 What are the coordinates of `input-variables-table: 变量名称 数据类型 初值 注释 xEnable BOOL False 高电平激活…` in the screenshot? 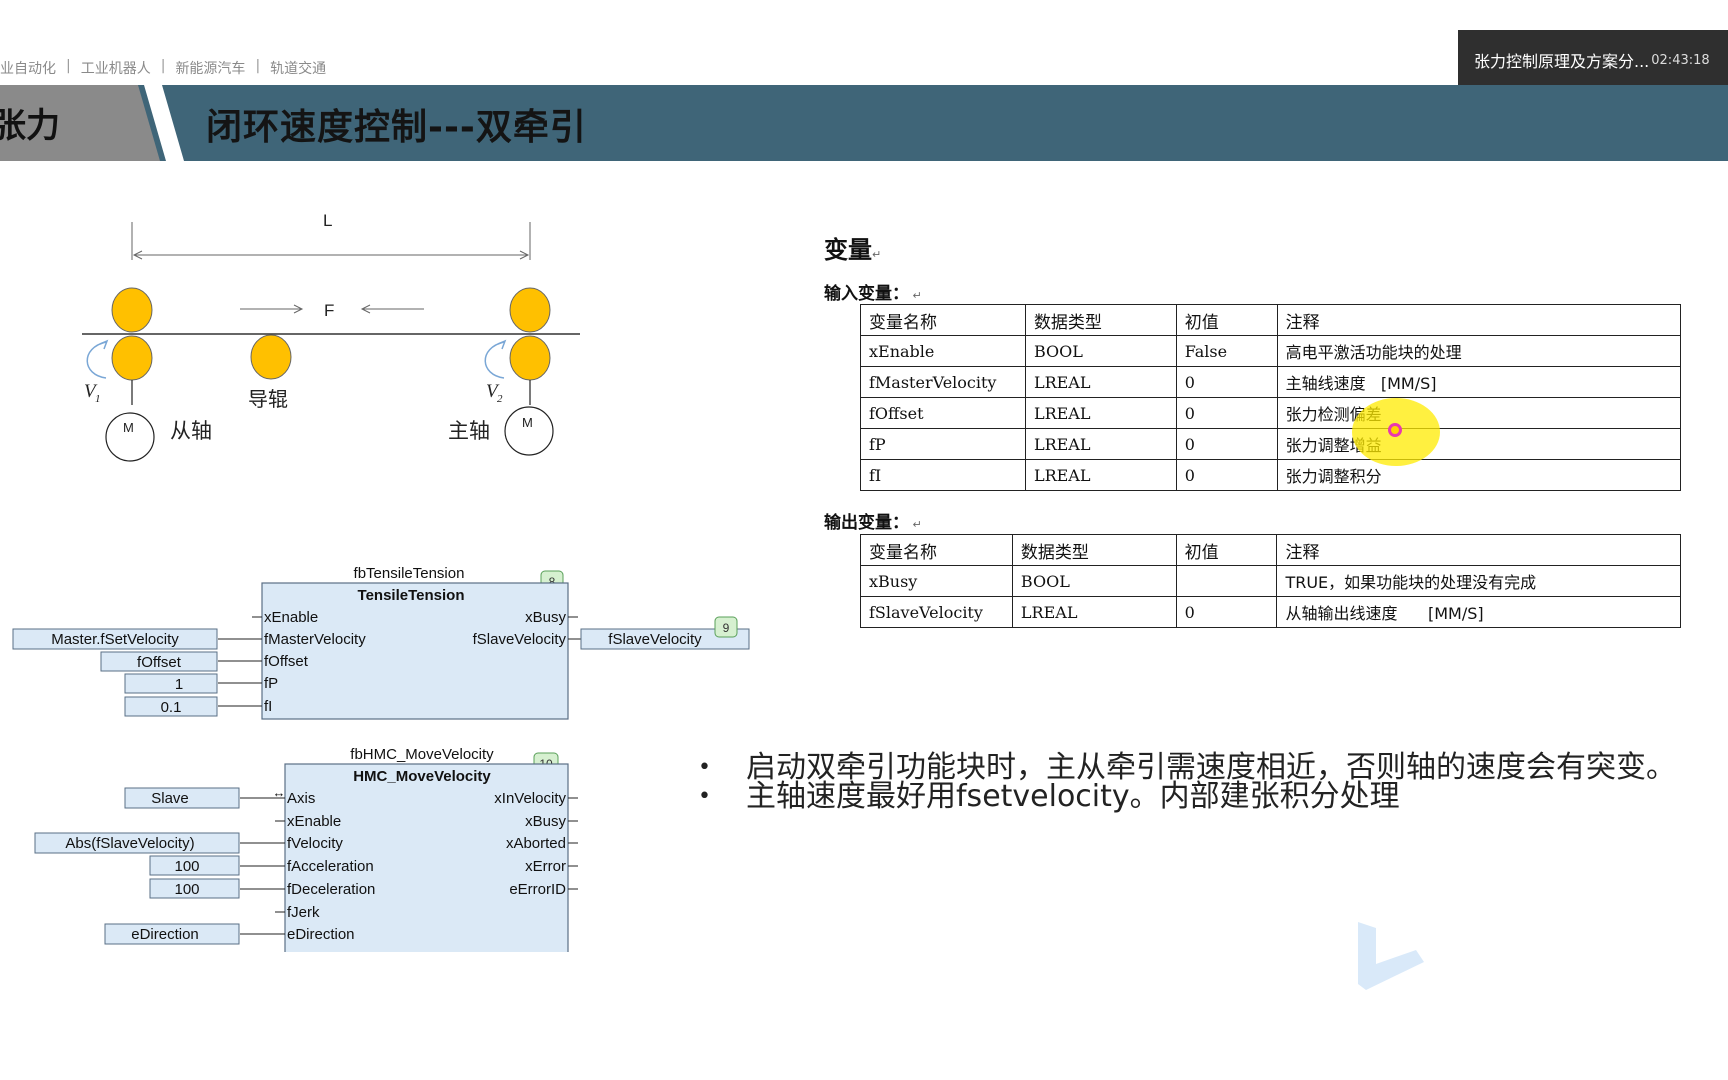 It's located at (1271, 397).